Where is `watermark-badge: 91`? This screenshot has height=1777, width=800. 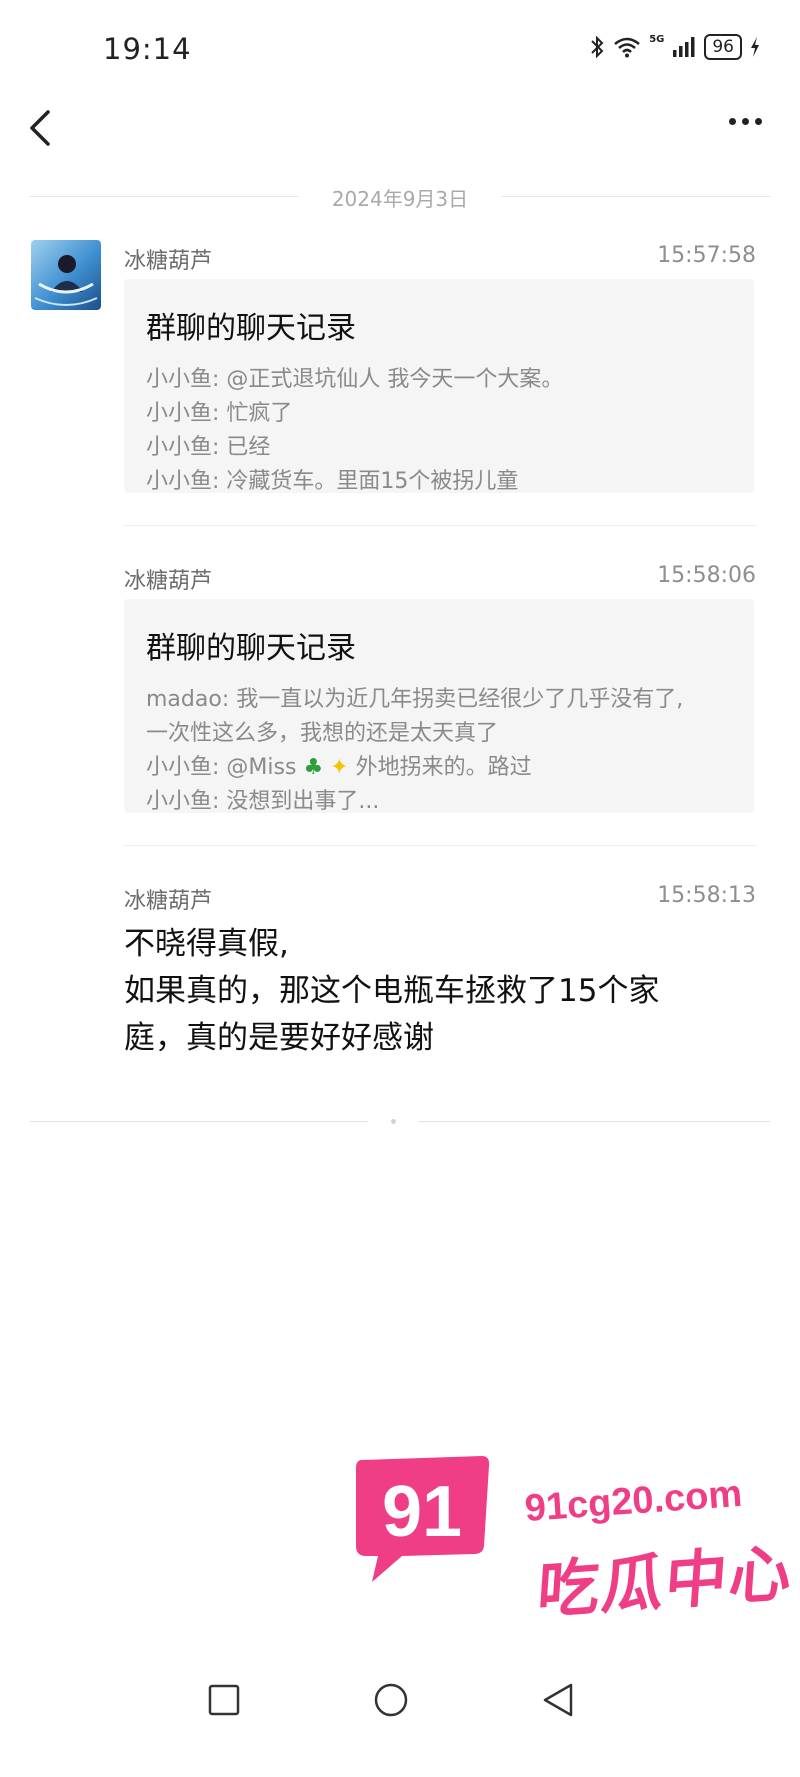 watermark-badge: 91 is located at coordinates (422, 1519).